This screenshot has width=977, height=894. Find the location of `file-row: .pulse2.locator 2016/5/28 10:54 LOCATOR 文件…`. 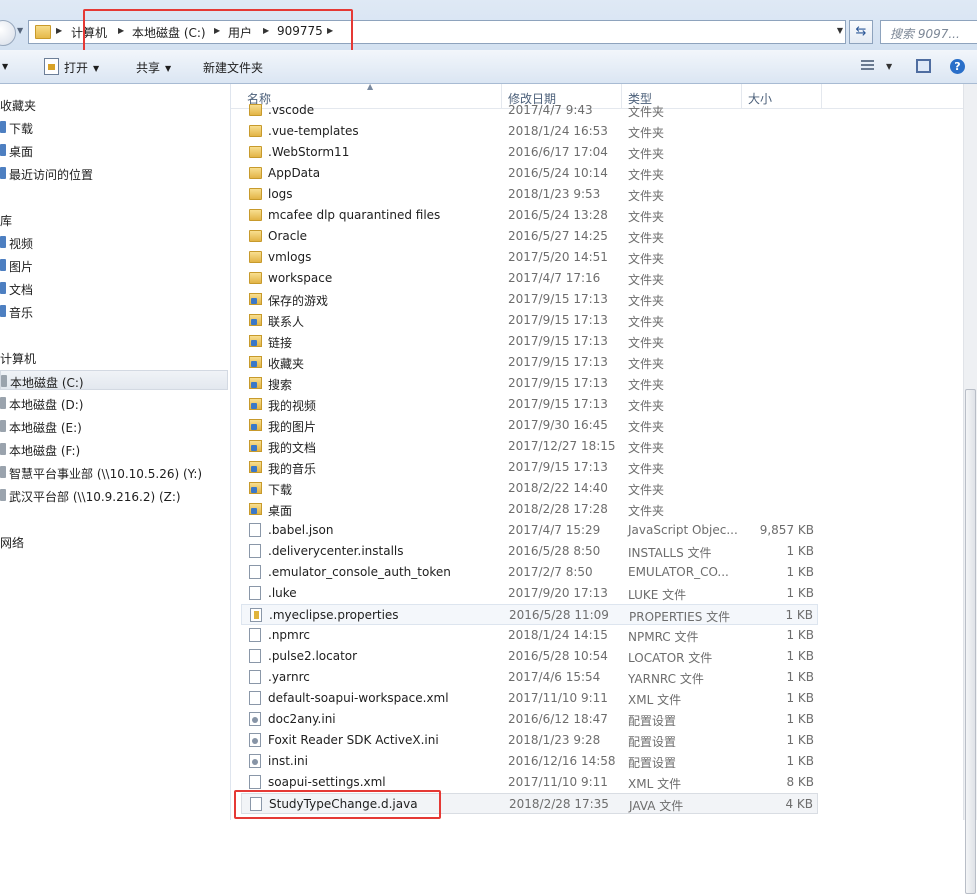

file-row: .pulse2.locator 2016/5/28 10:54 LOCATOR 文件… is located at coordinates (529, 656).